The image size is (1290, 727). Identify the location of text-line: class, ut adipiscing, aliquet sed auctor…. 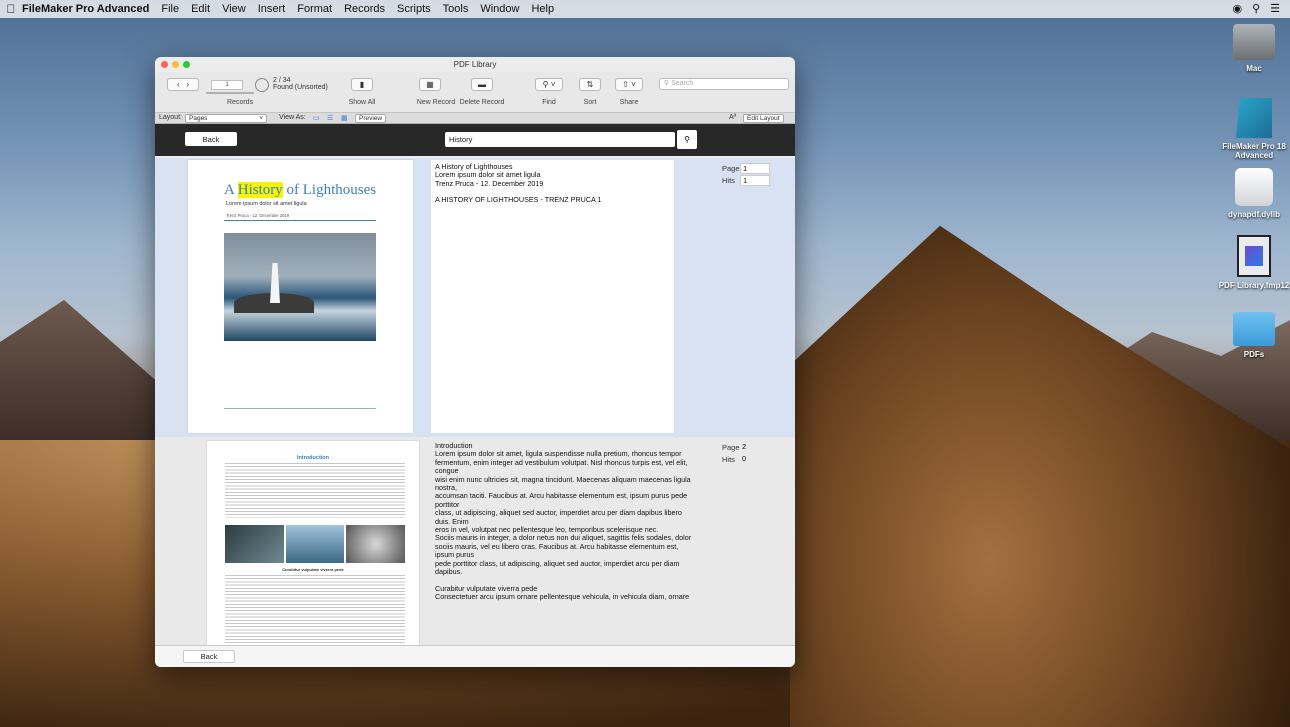
(558, 517).